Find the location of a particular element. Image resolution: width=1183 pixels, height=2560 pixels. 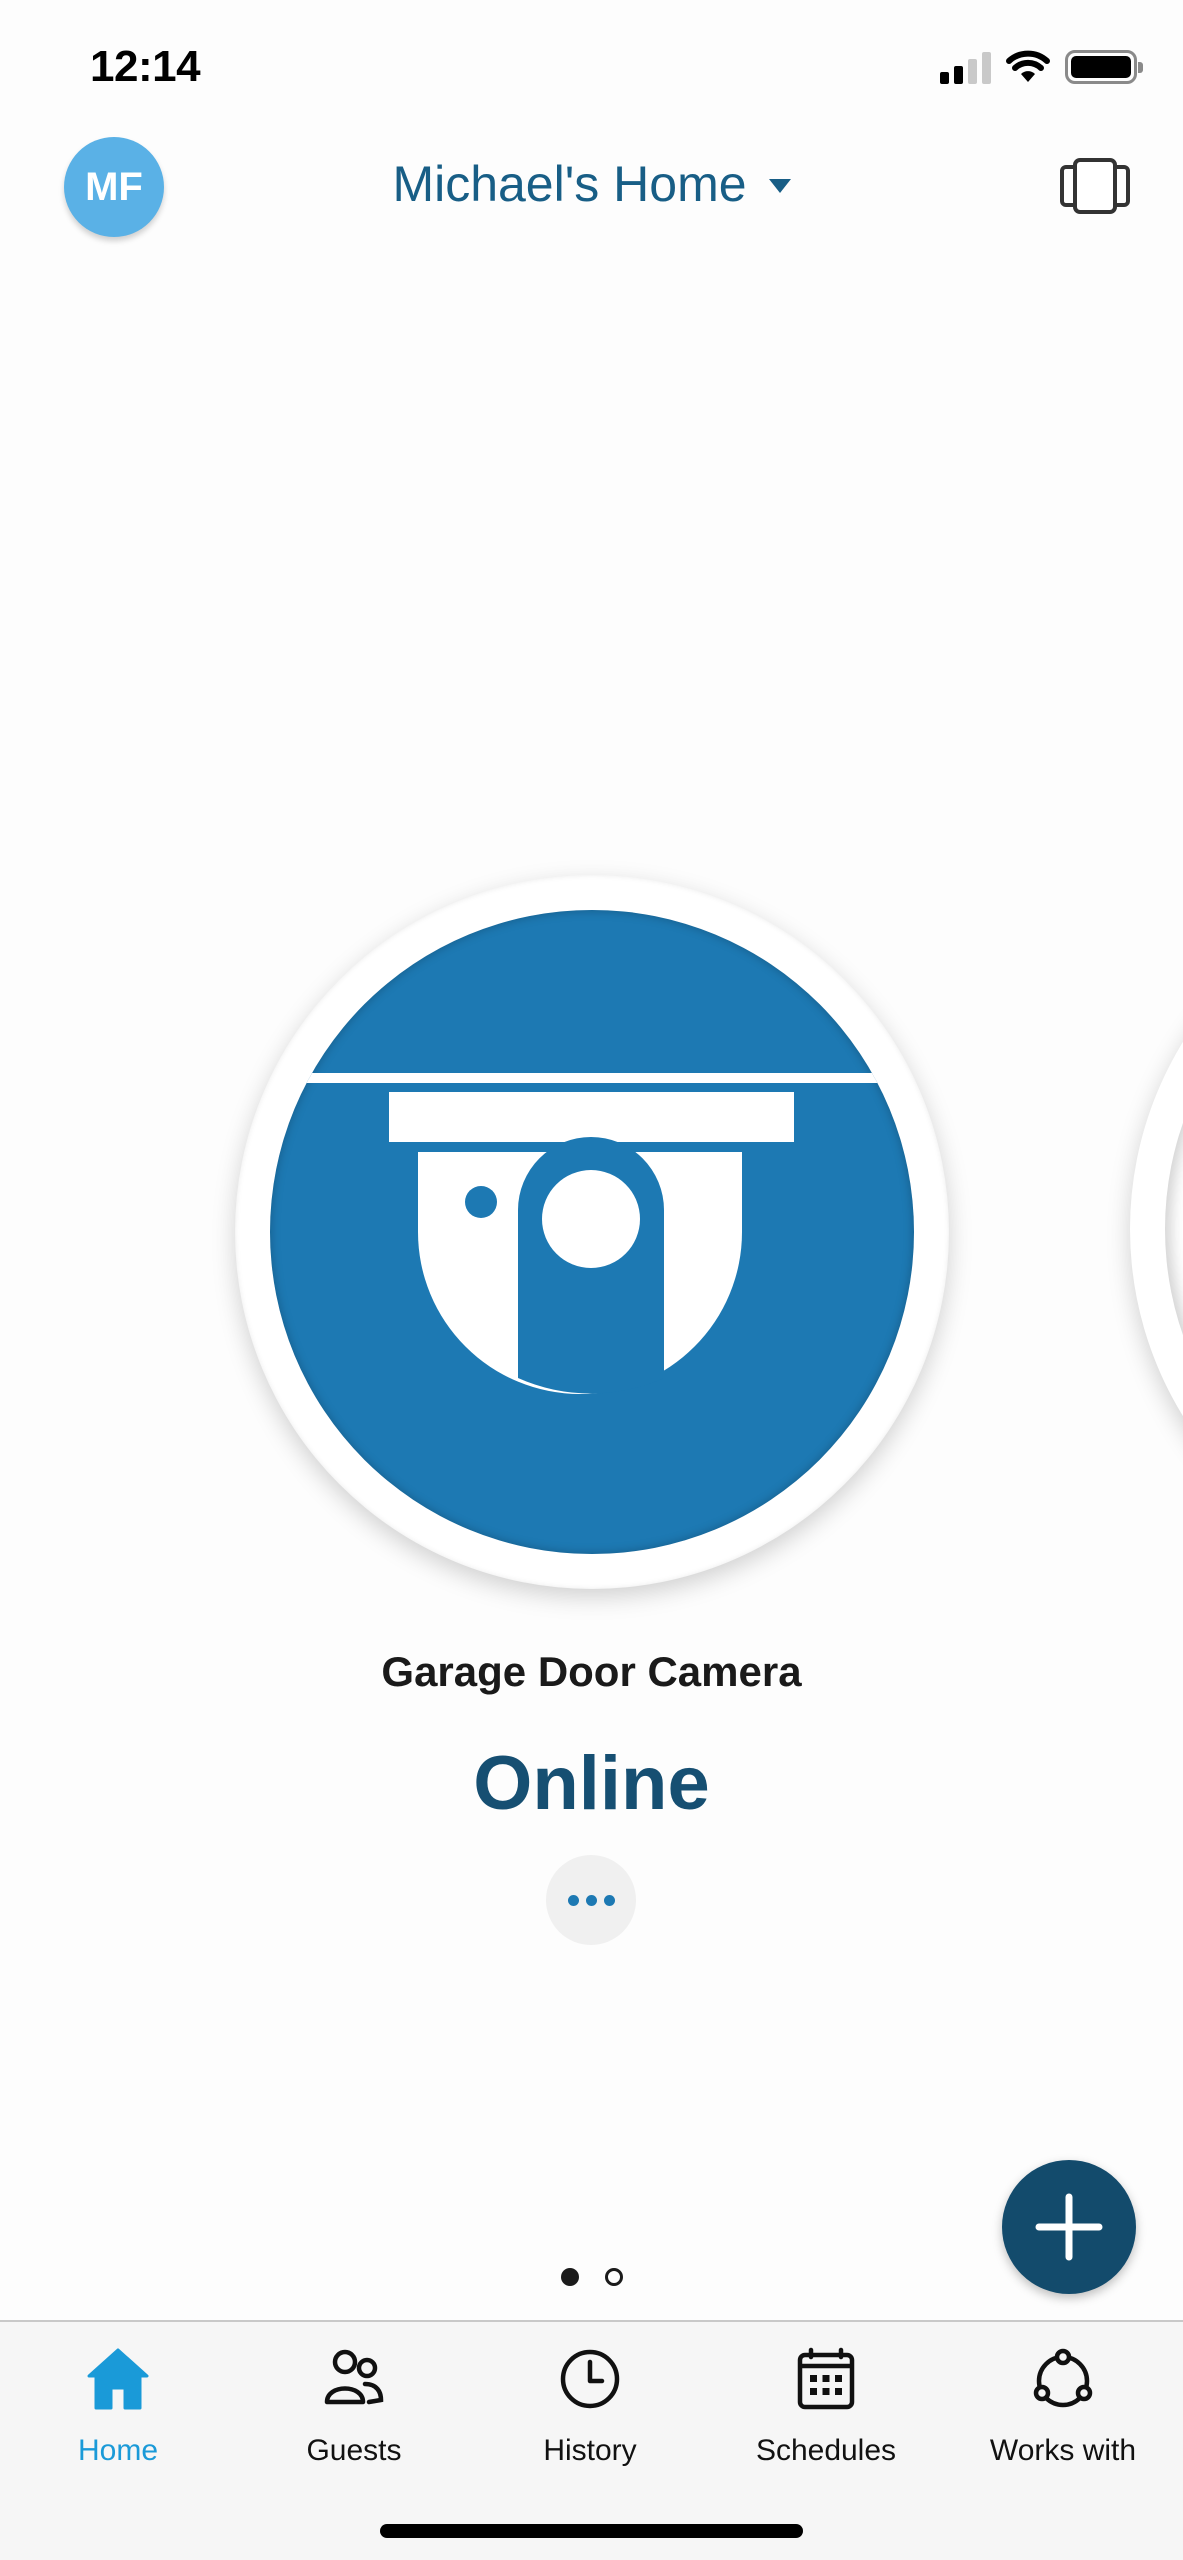

tab-guests: Guests is located at coordinates (354, 2407).